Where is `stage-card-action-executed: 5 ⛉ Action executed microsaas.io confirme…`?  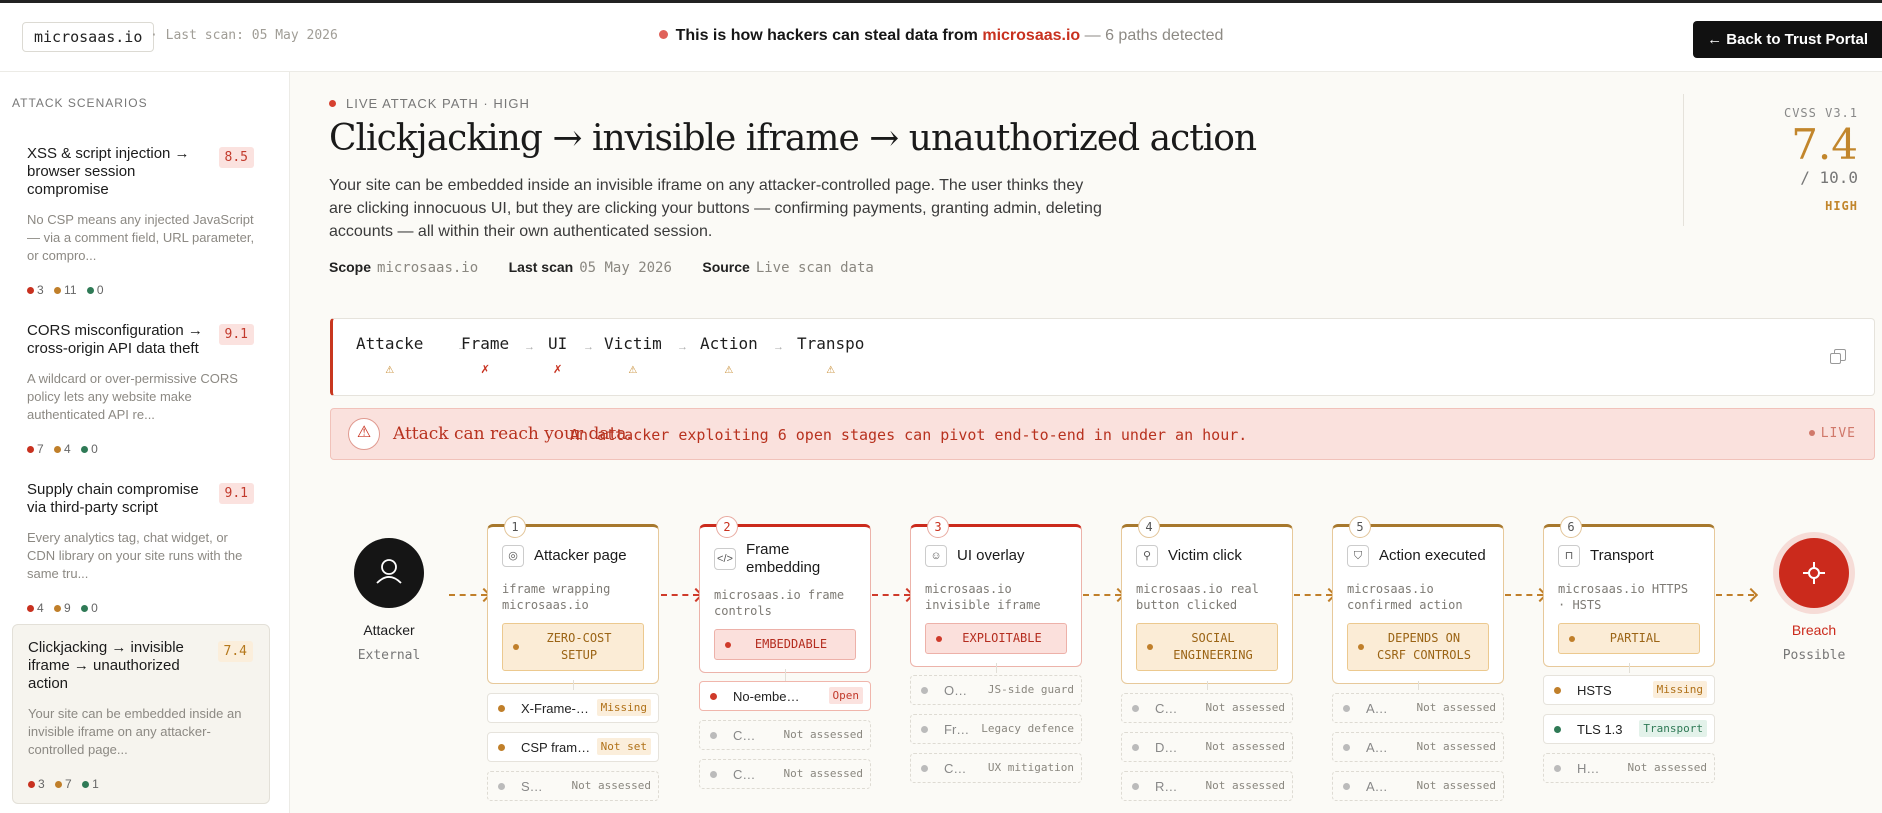 stage-card-action-executed: 5 ⛉ Action executed microsaas.io confirme… is located at coordinates (1418, 600).